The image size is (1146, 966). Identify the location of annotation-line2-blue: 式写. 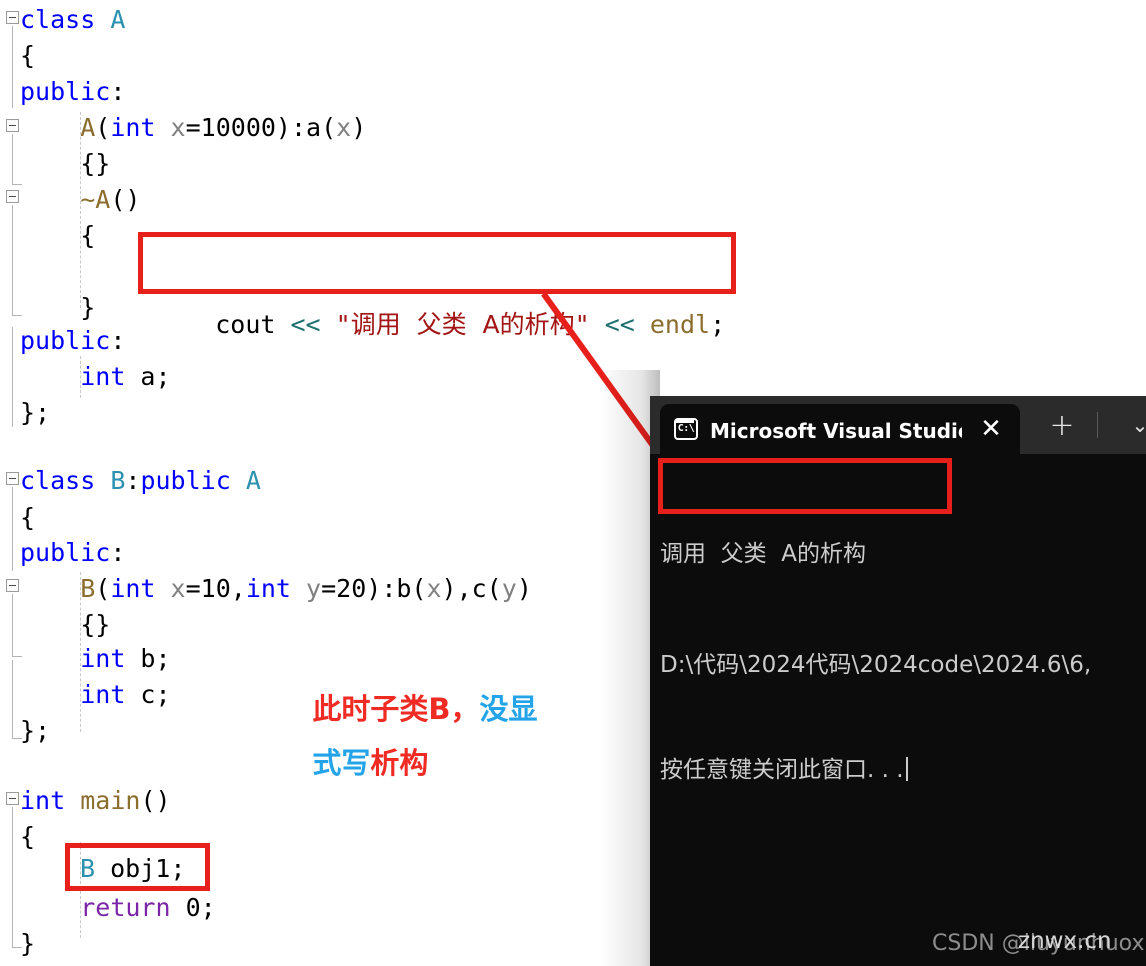
(341, 763).